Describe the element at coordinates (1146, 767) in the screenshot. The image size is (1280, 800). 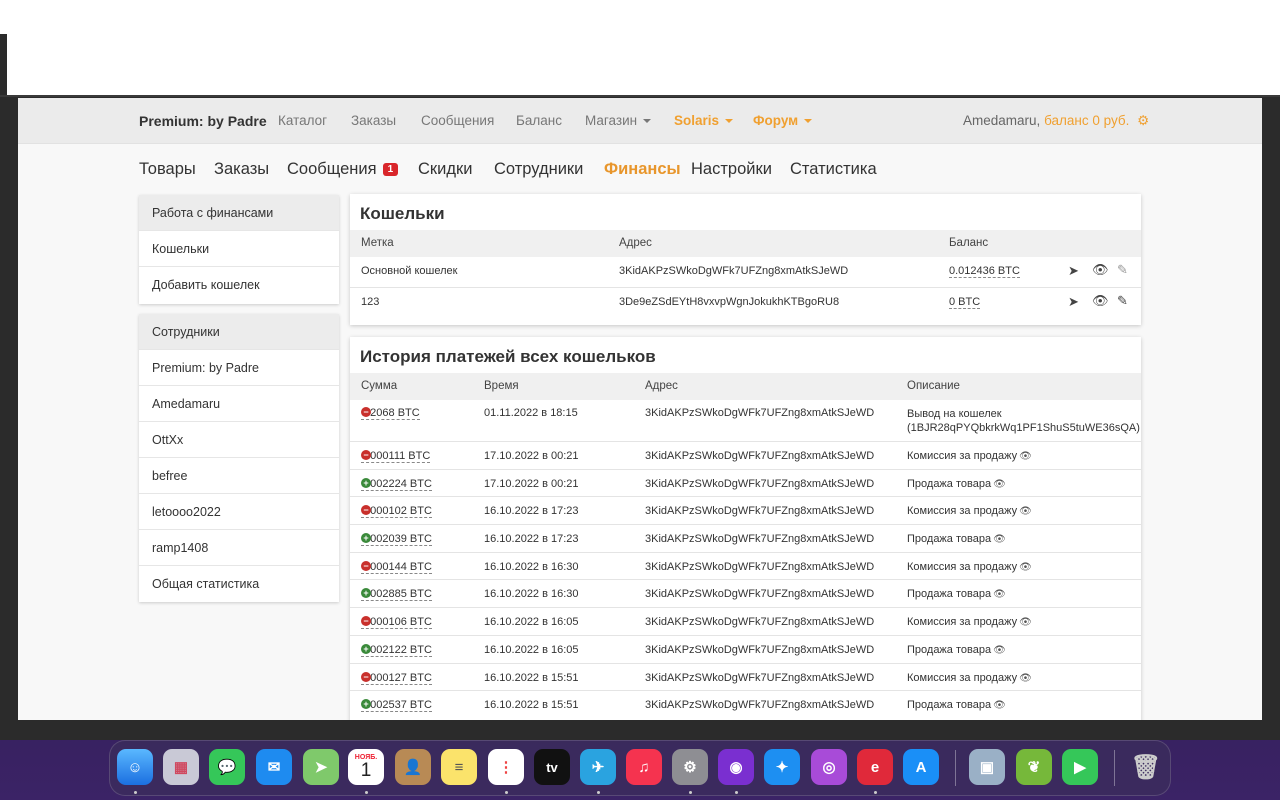
I see `trash-icon: 🗑` at that location.